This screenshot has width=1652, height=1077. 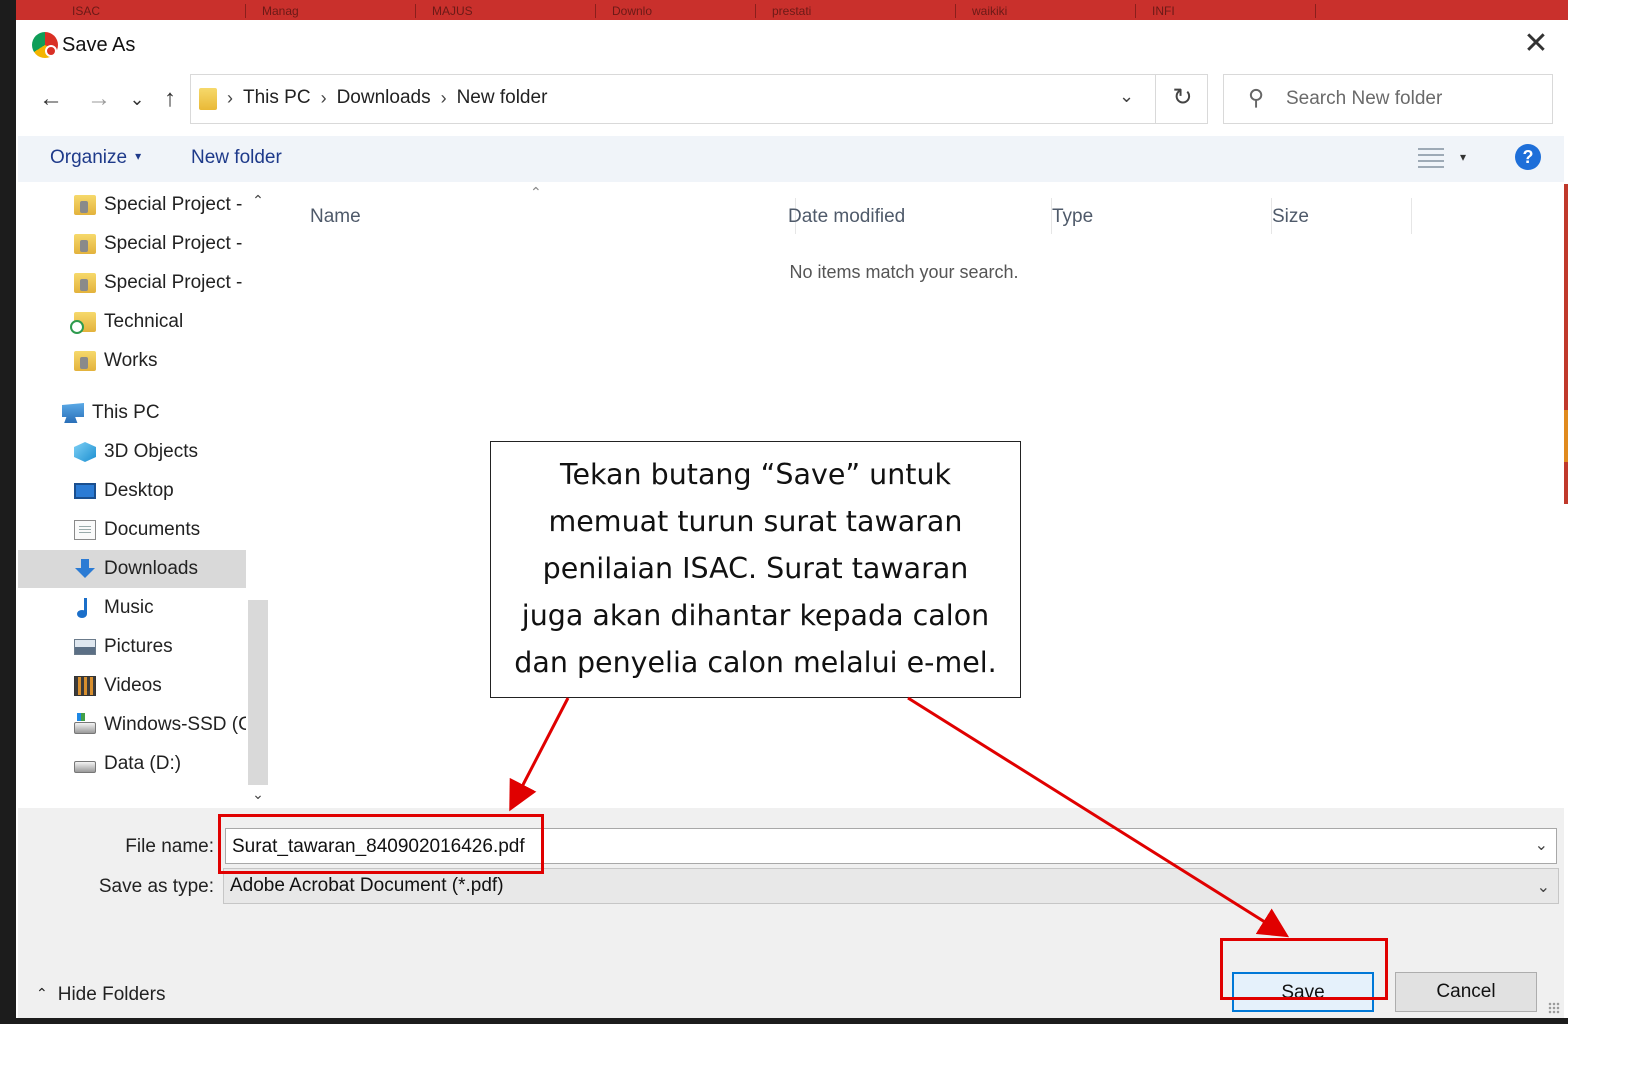 I want to click on address-dropdown-button: ⌄, so click(x=1126, y=96).